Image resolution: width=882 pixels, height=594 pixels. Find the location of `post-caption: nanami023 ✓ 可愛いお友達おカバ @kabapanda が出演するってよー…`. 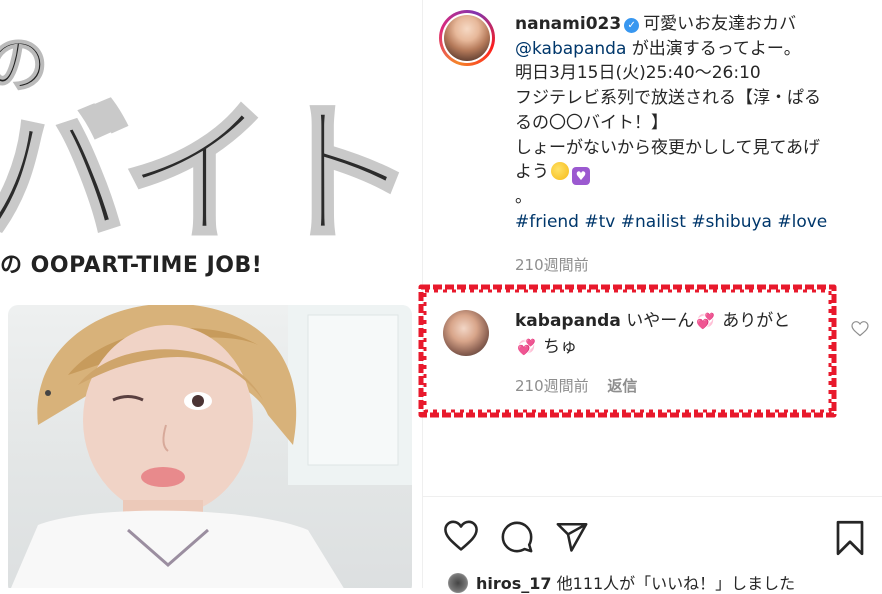

post-caption: nanami023 ✓ 可愛いお友達おカバ @kabapanda が出演するってよー… is located at coordinates (690, 123).